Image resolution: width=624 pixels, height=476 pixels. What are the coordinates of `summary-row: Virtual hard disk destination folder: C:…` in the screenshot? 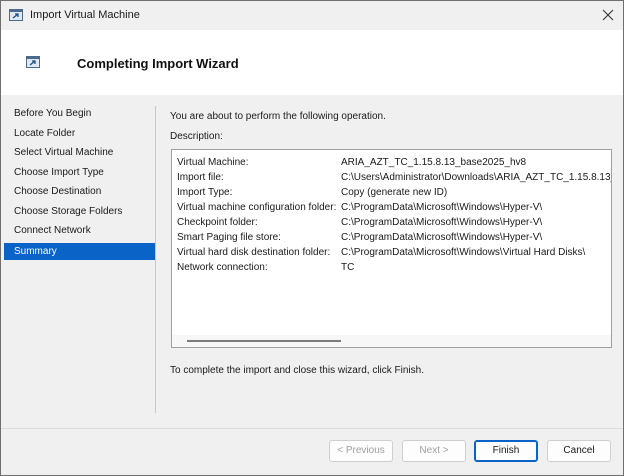 It's located at (394, 252).